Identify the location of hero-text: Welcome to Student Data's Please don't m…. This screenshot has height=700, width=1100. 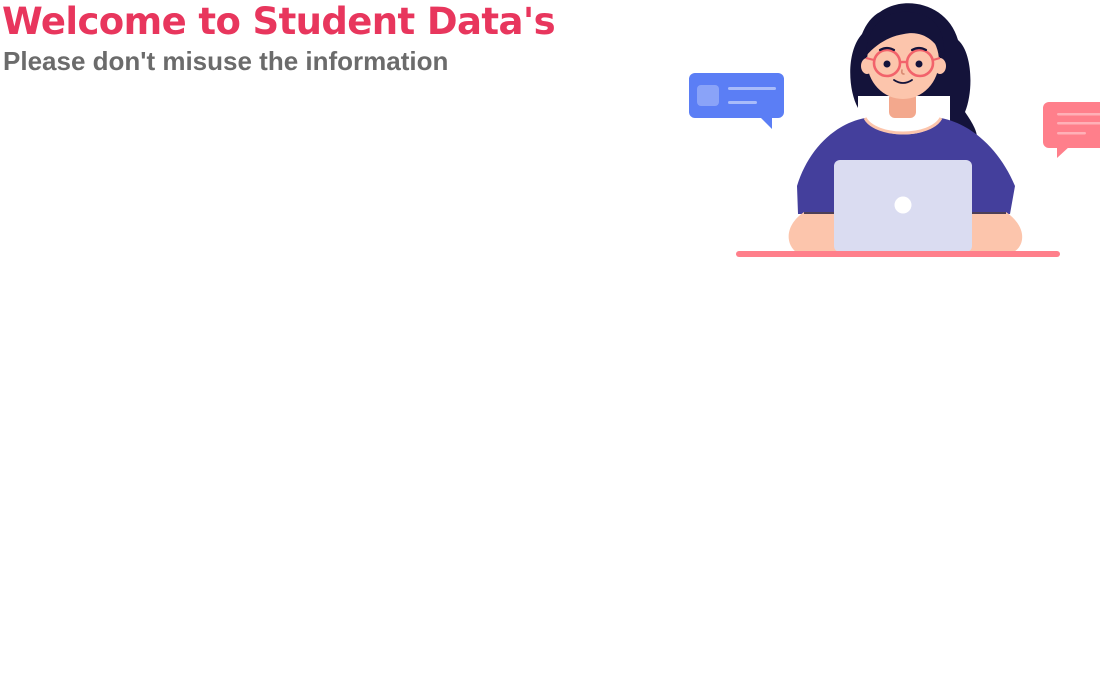
(322, 39).